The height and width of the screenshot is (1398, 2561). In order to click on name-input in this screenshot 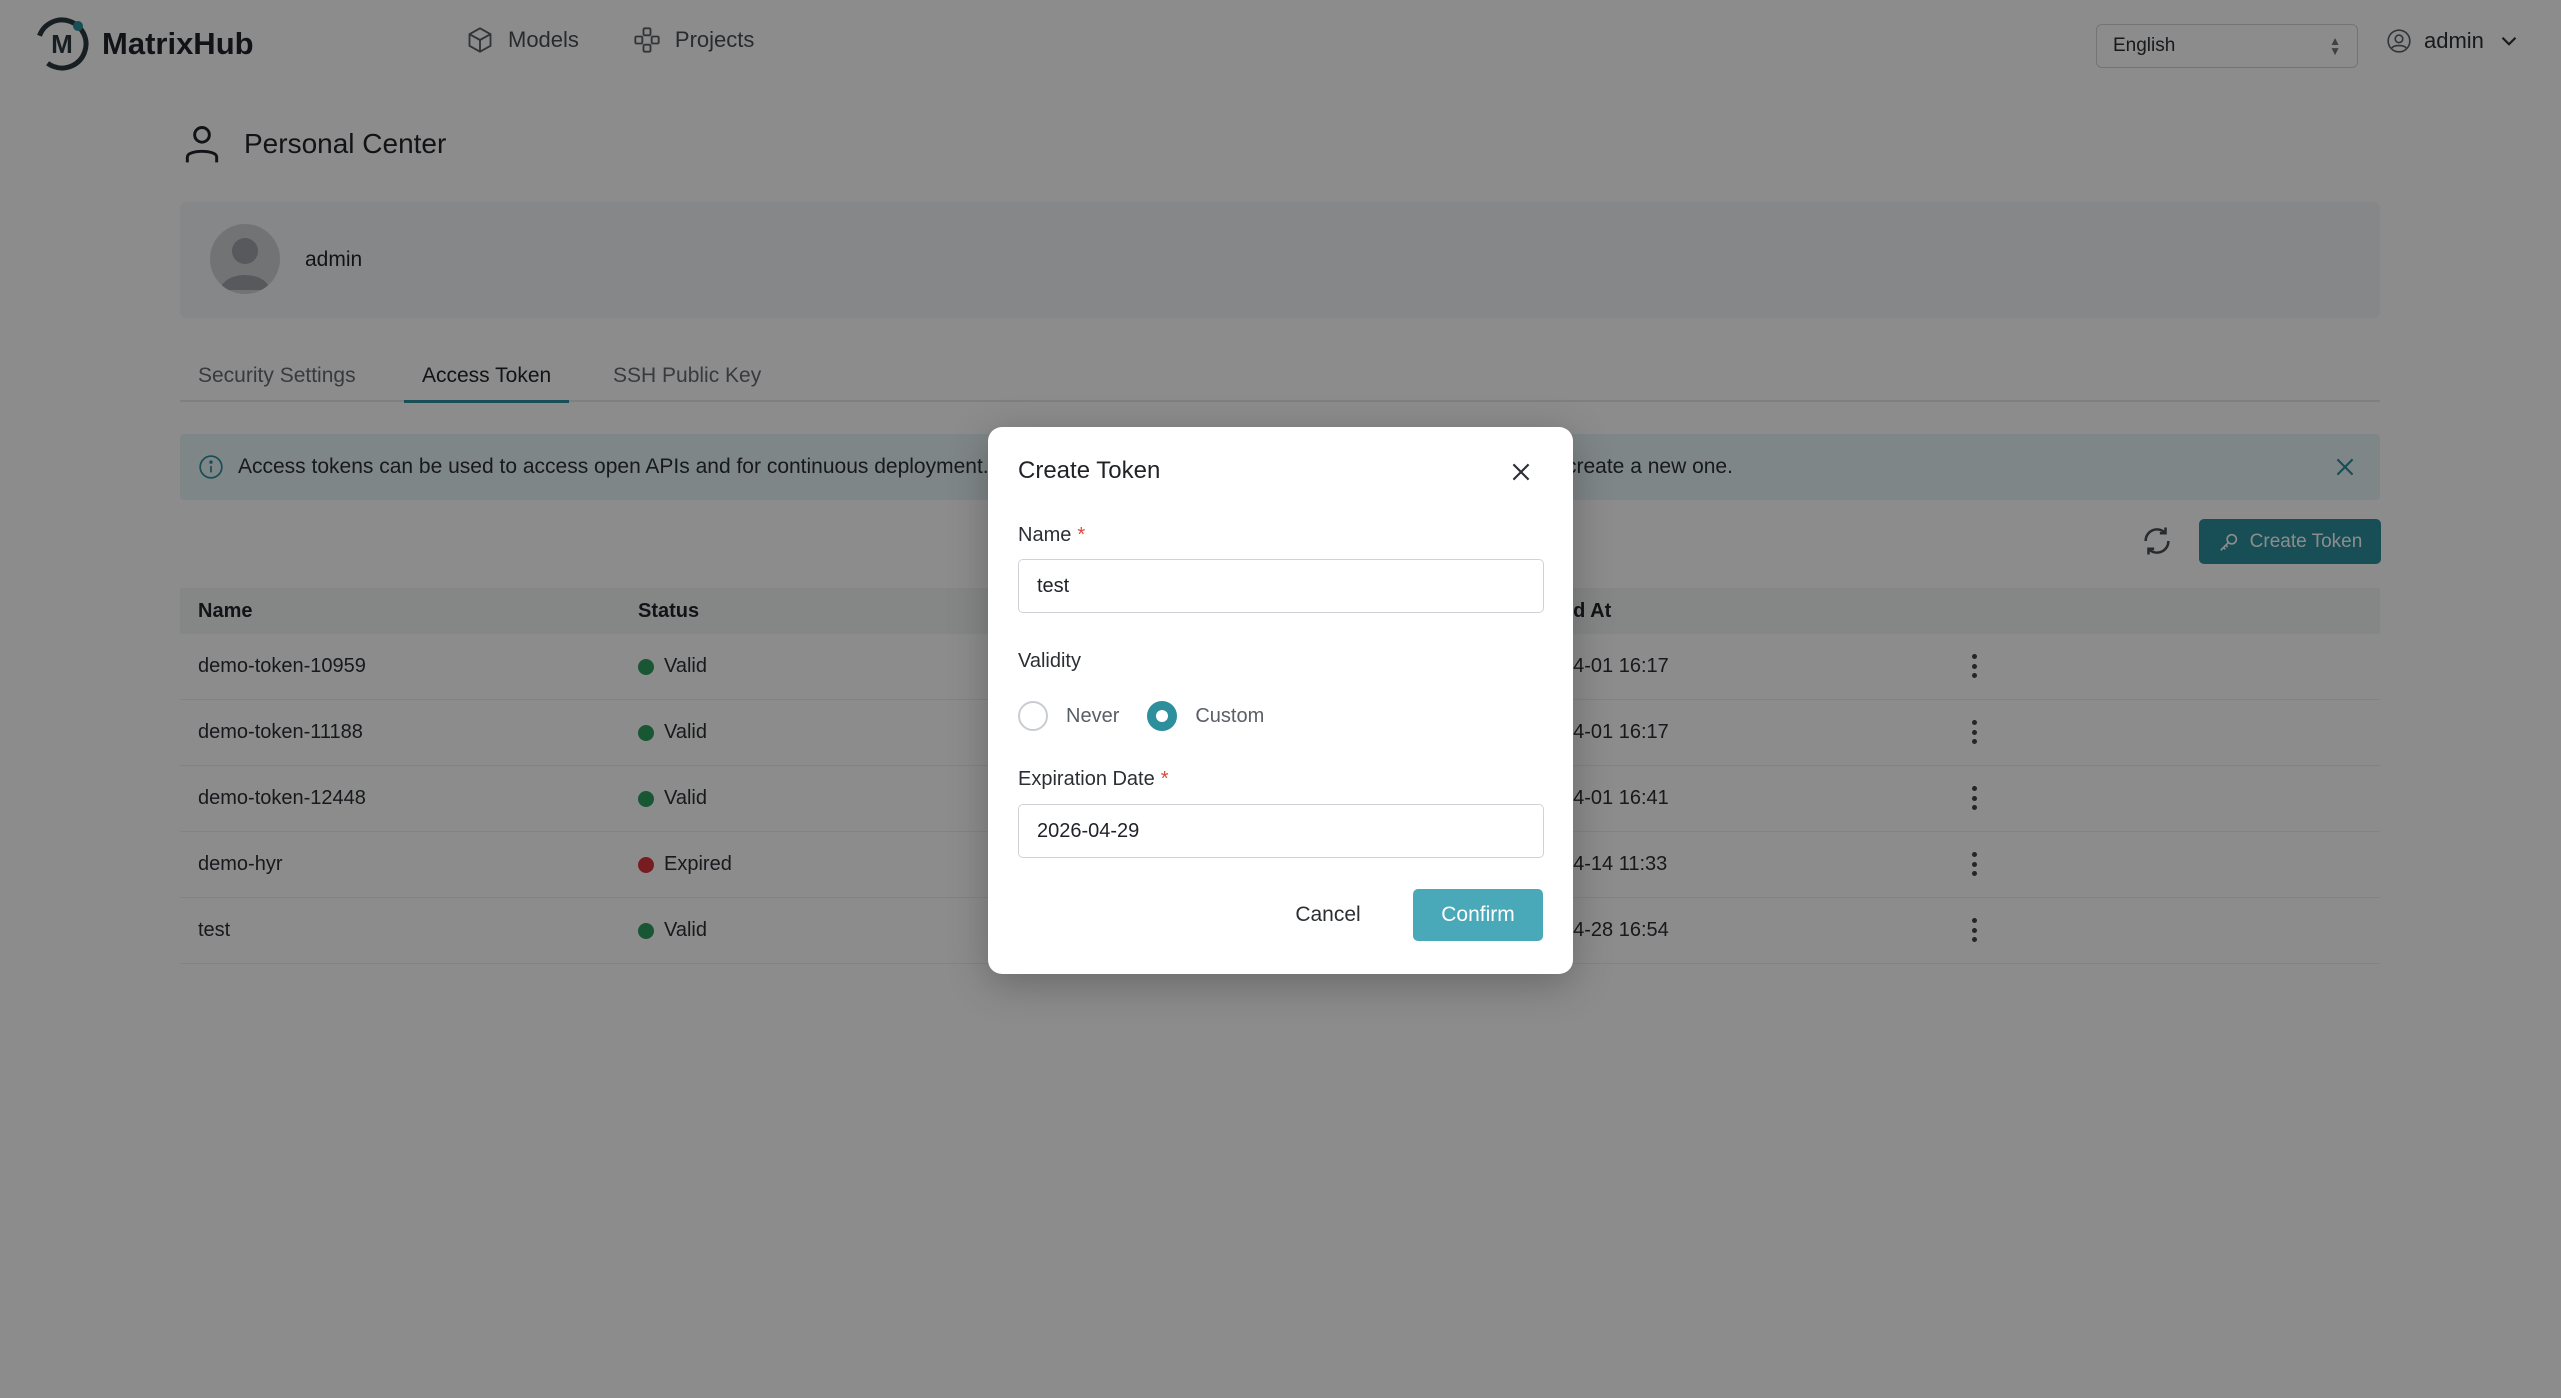, I will do `click(1281, 586)`.